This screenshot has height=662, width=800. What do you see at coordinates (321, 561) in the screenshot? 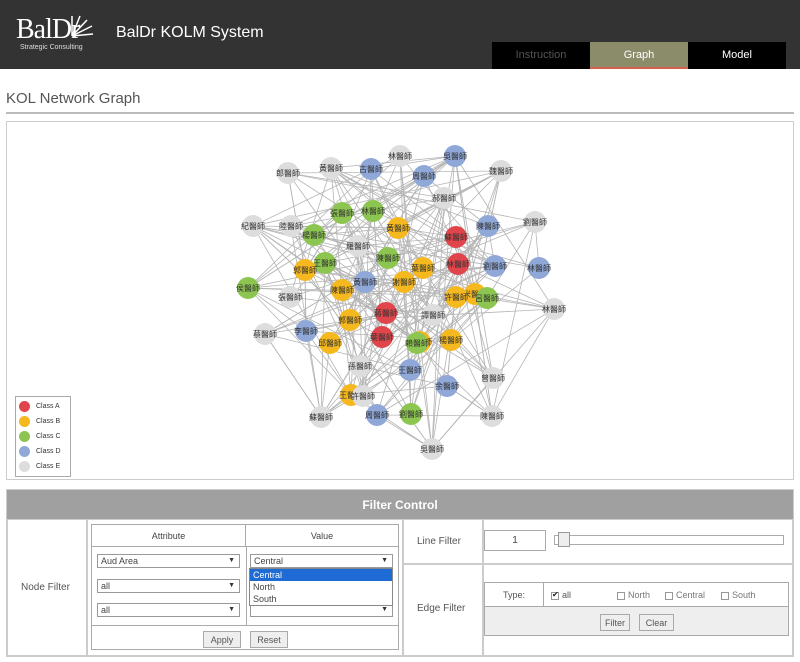
I see `value-select-1: Central ▼` at bounding box center [321, 561].